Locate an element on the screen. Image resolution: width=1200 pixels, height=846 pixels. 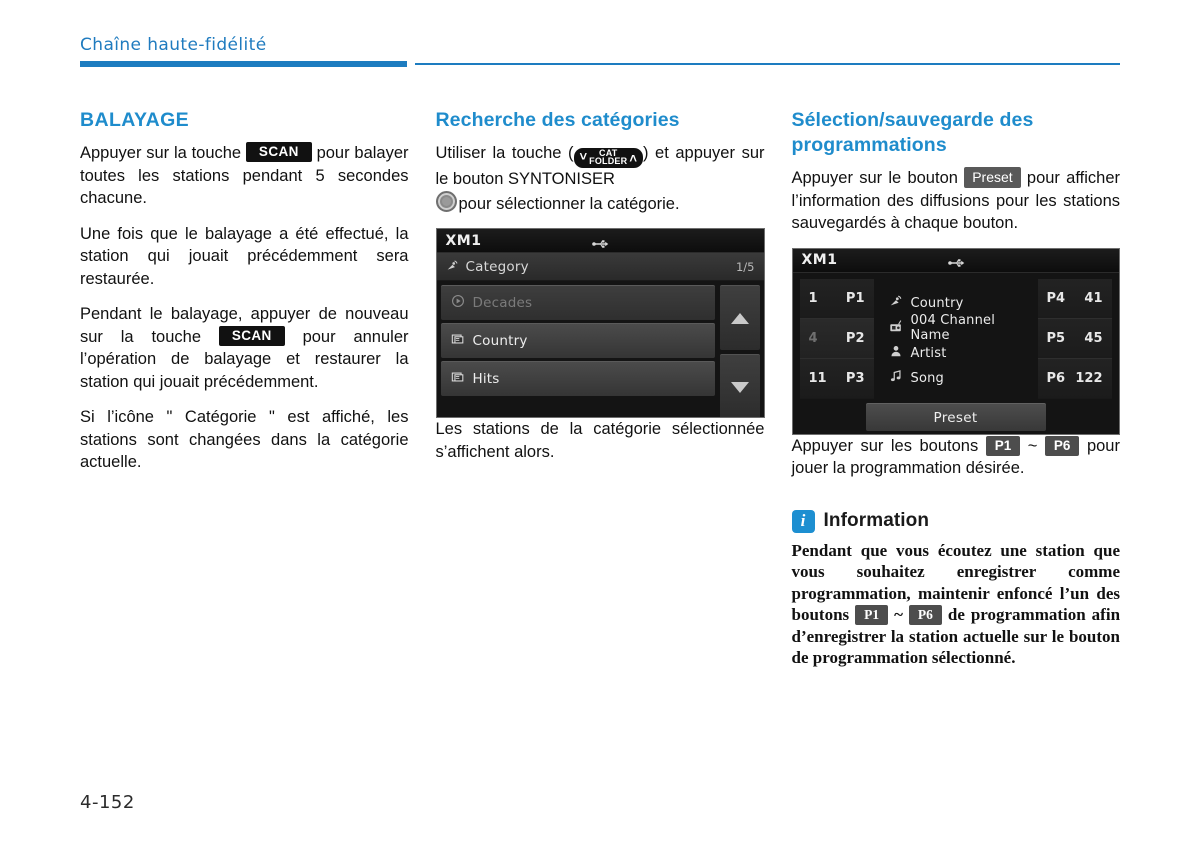
info-row-text: Country is located at coordinates (937, 303).